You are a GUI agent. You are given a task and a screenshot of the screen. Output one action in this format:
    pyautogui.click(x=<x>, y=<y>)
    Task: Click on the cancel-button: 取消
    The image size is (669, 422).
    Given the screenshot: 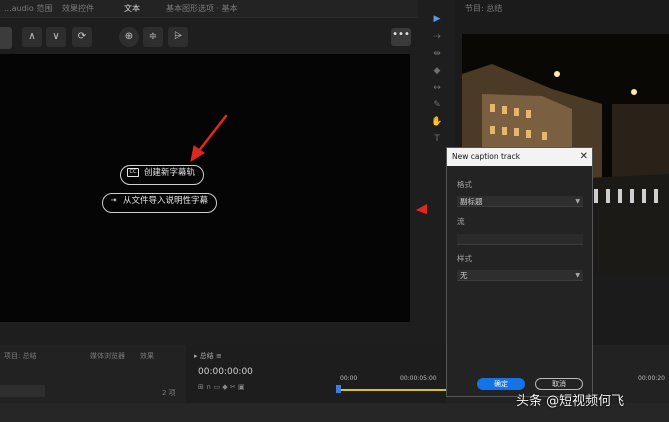 What is the action you would take?
    pyautogui.click(x=559, y=384)
    